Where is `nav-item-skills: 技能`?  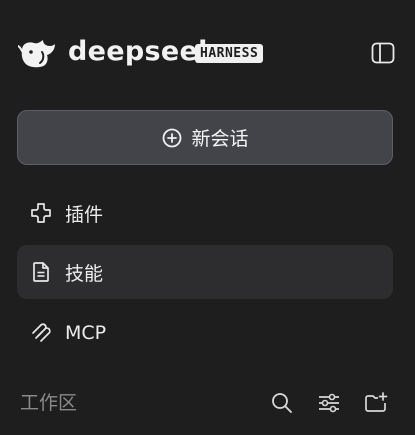
nav-item-skills: 技能 is located at coordinates (205, 272).